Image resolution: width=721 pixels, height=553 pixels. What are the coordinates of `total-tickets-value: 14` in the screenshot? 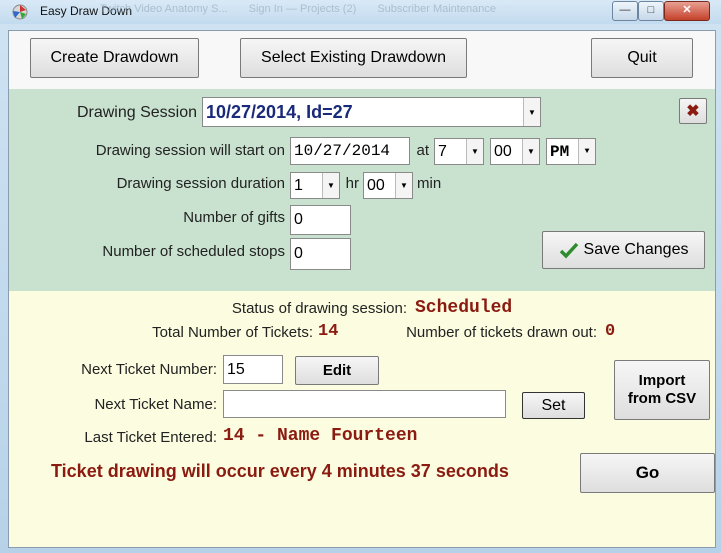 It's located at (328, 331).